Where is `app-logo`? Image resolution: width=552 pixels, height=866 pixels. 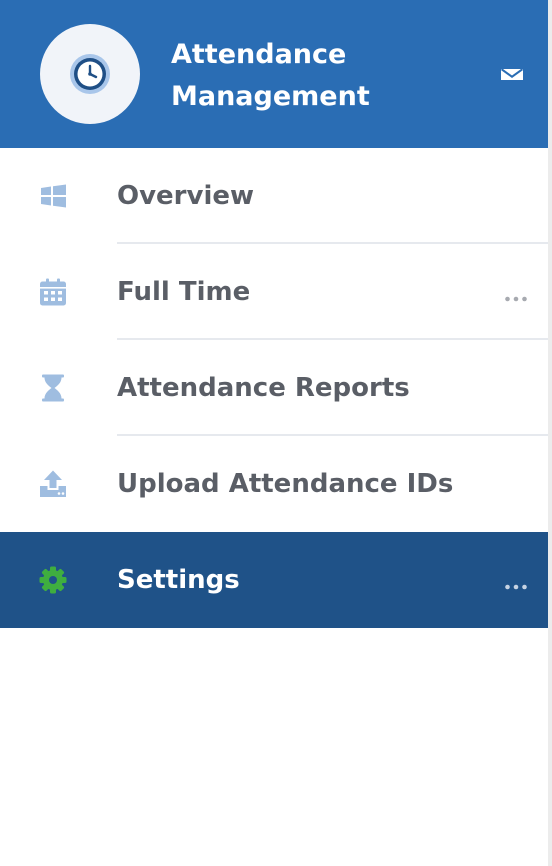
app-logo is located at coordinates (90, 74).